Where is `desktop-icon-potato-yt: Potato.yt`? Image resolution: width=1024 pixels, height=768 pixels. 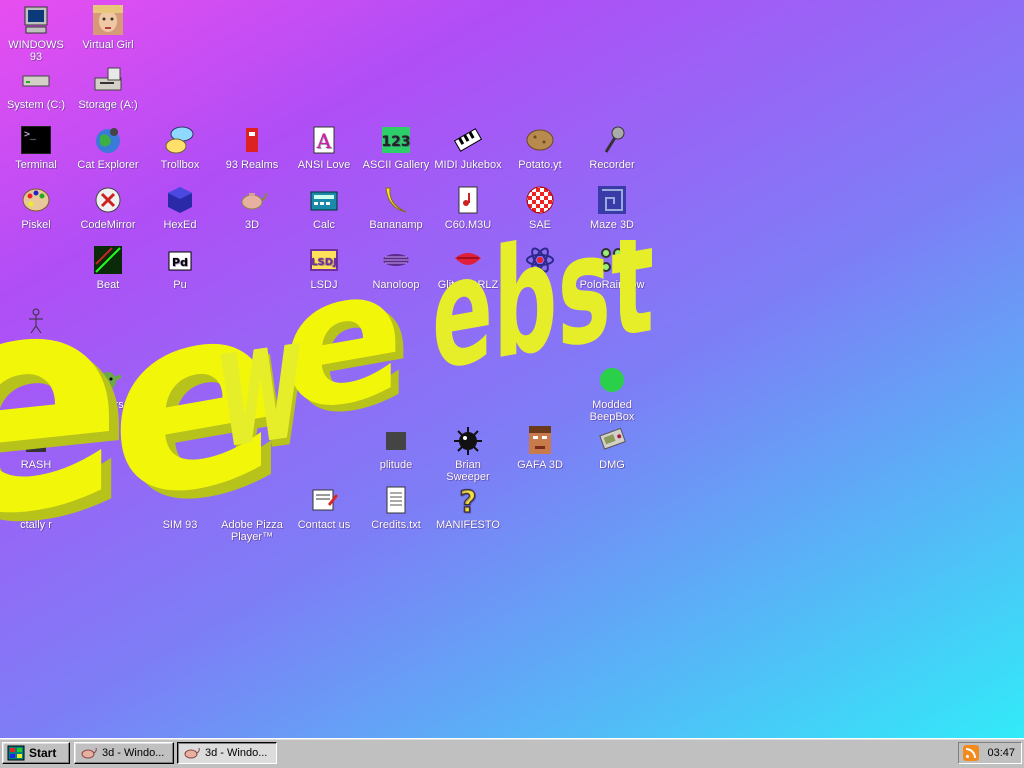
desktop-icon-potato-yt: Potato.yt is located at coordinates (540, 147).